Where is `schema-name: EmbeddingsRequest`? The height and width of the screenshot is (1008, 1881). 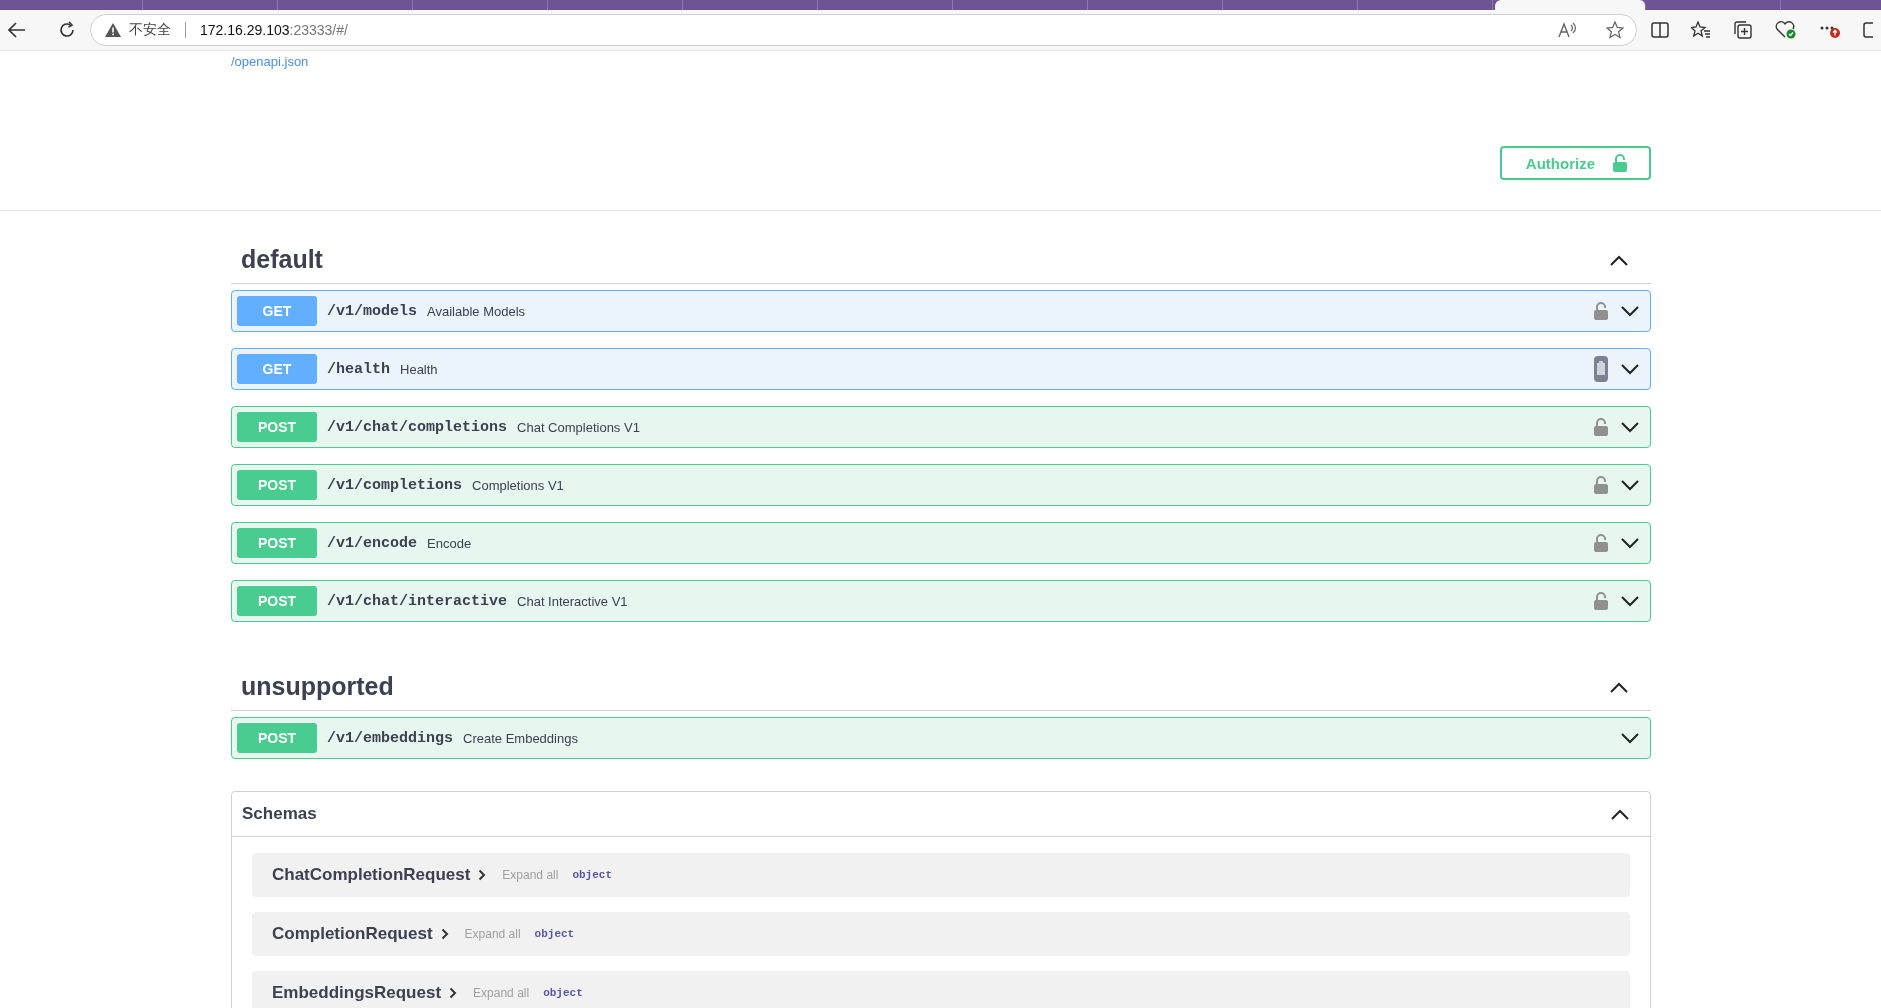 schema-name: EmbeddingsRequest is located at coordinates (357, 993).